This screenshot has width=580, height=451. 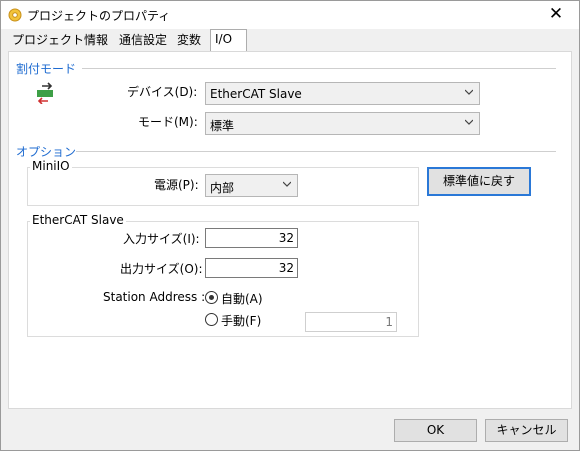 I want to click on device-label: デバイス(D):, so click(x=162, y=92).